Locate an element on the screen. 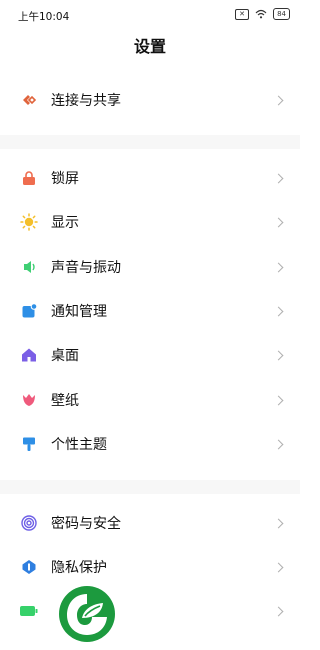  settings-item-connect-share: 连接与共享 is located at coordinates (150, 100).